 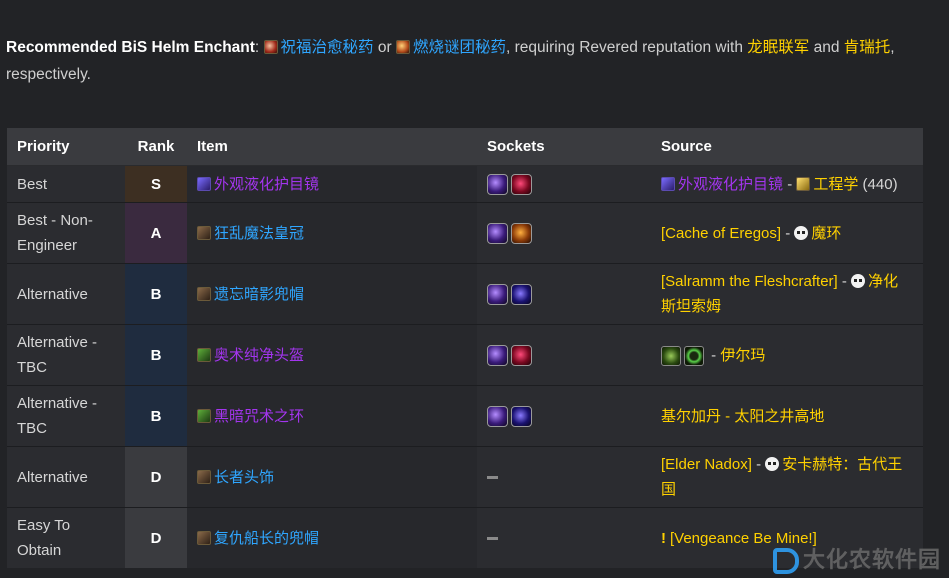 I want to click on source-link: [Salramm the Fleshcrafter], so click(x=749, y=281).